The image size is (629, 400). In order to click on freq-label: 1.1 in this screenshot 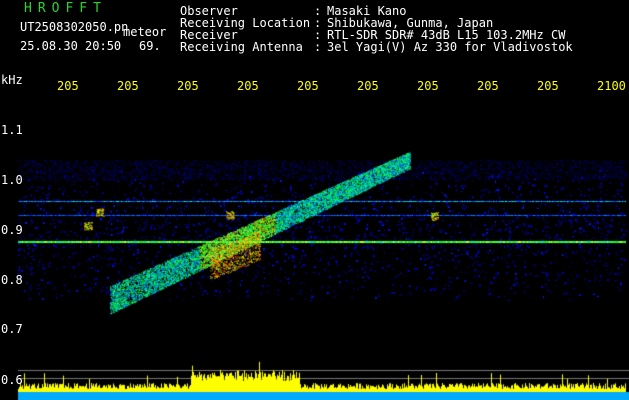, I will do `click(12, 130)`.